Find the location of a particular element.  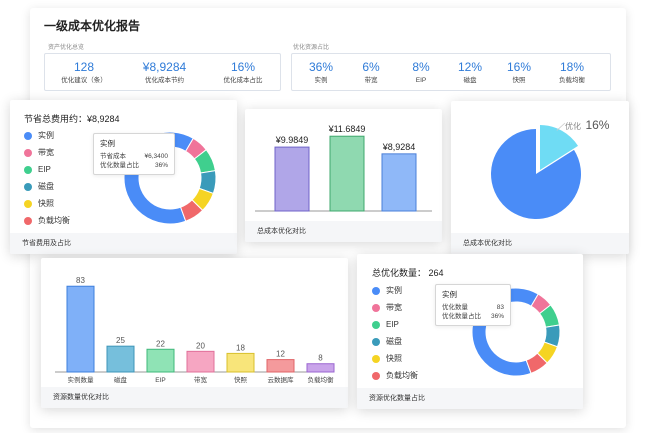

tooltip-label: 节省成本 is located at coordinates (113, 156).